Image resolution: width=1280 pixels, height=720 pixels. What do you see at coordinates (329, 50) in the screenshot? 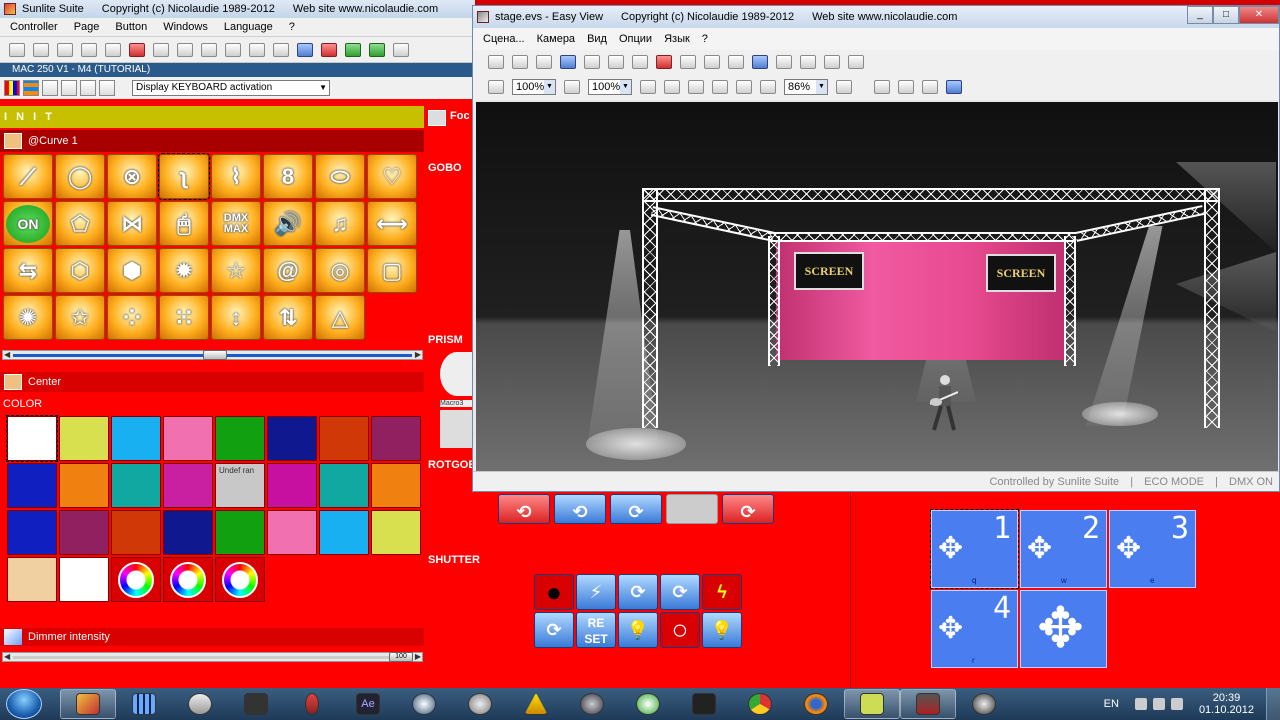
I see `transfer-icon` at bounding box center [329, 50].